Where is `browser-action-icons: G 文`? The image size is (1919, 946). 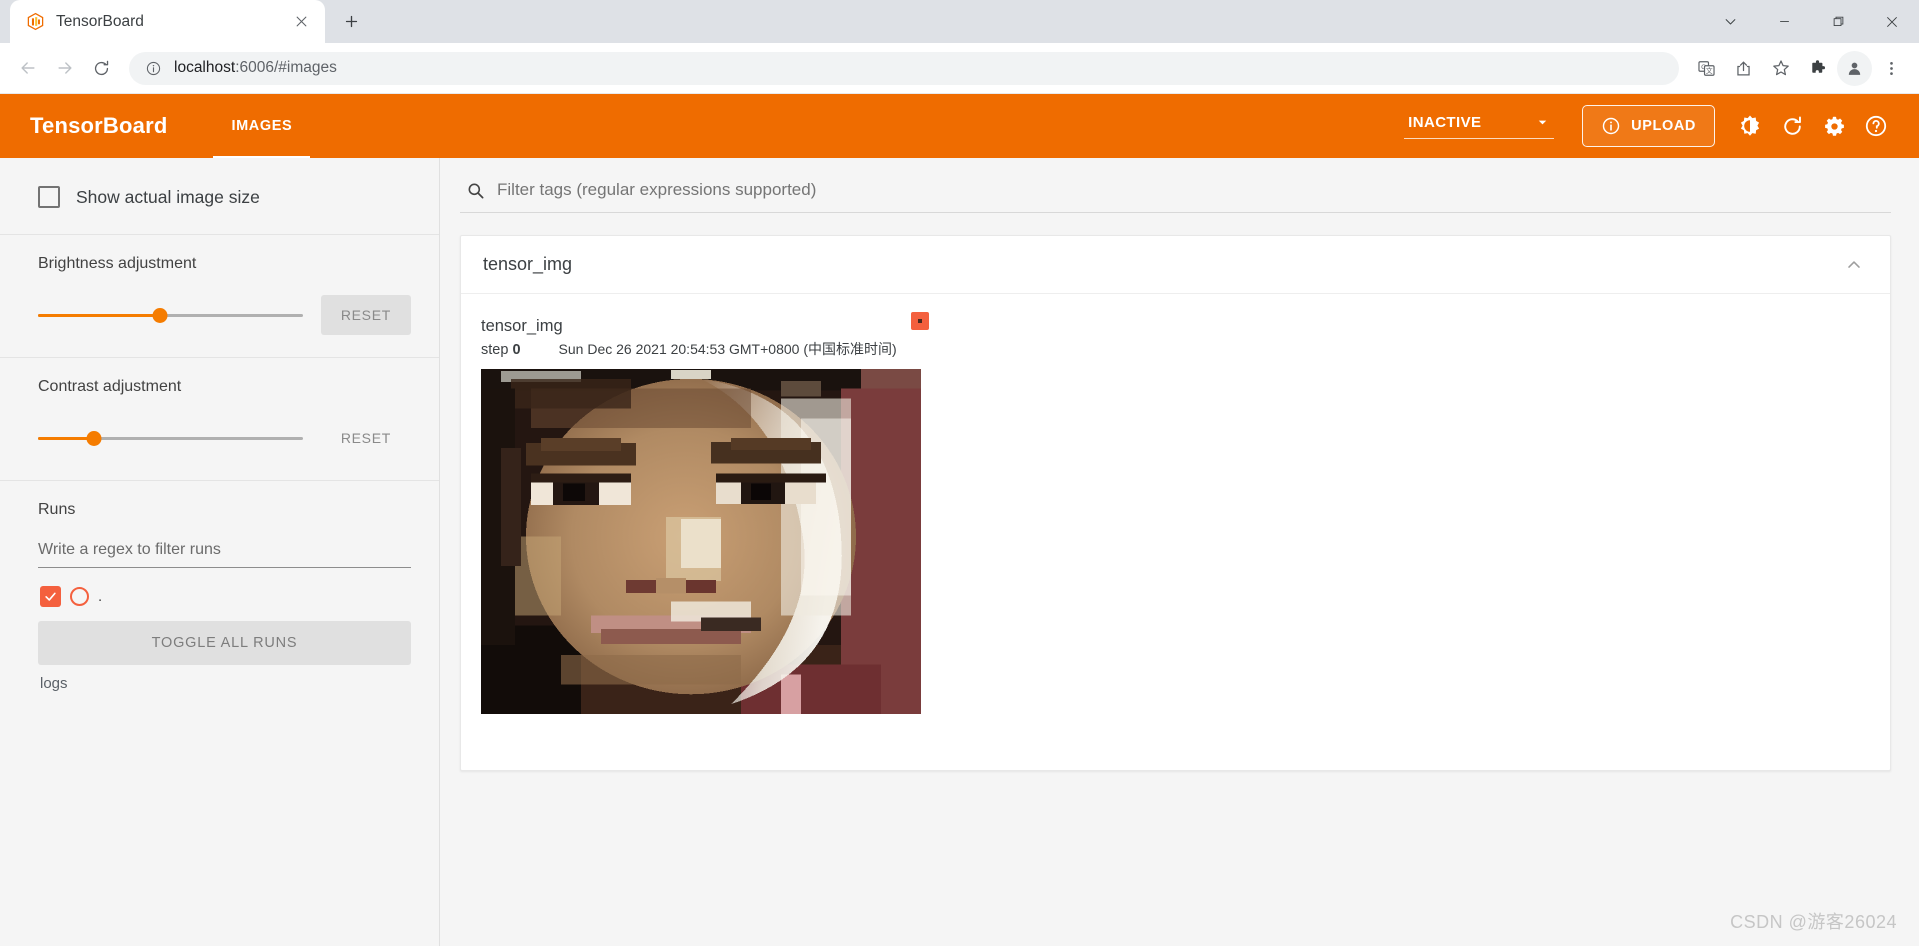
browser-action-icons: G 文 is located at coordinates (1799, 68).